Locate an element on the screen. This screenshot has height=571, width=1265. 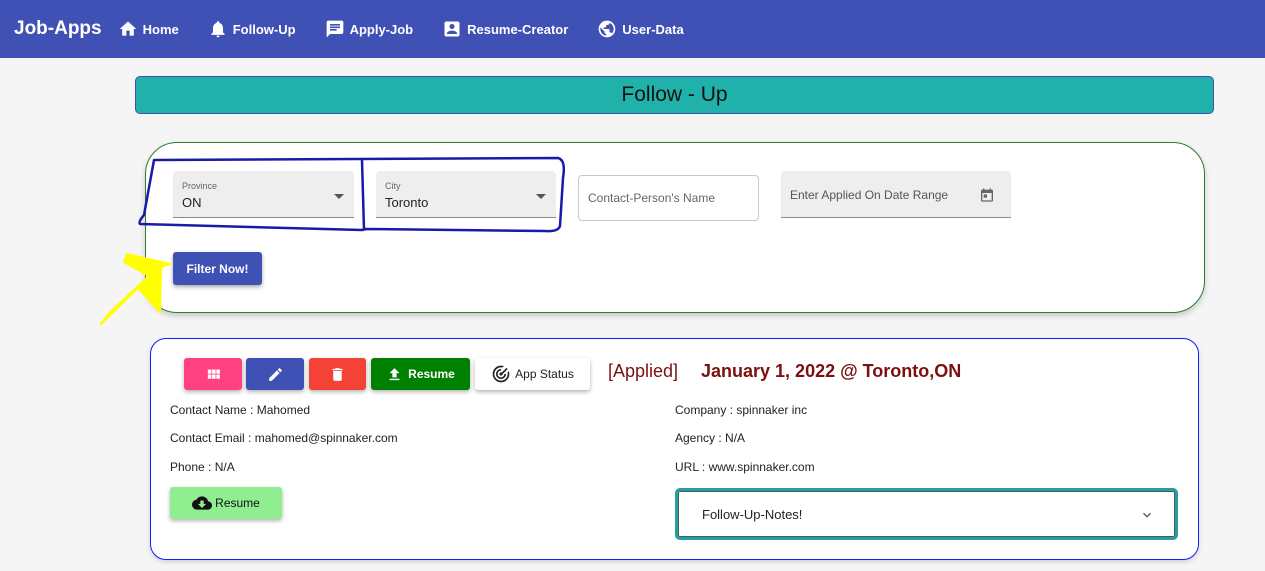
company: Company : spinnaker inc is located at coordinates (741, 410).